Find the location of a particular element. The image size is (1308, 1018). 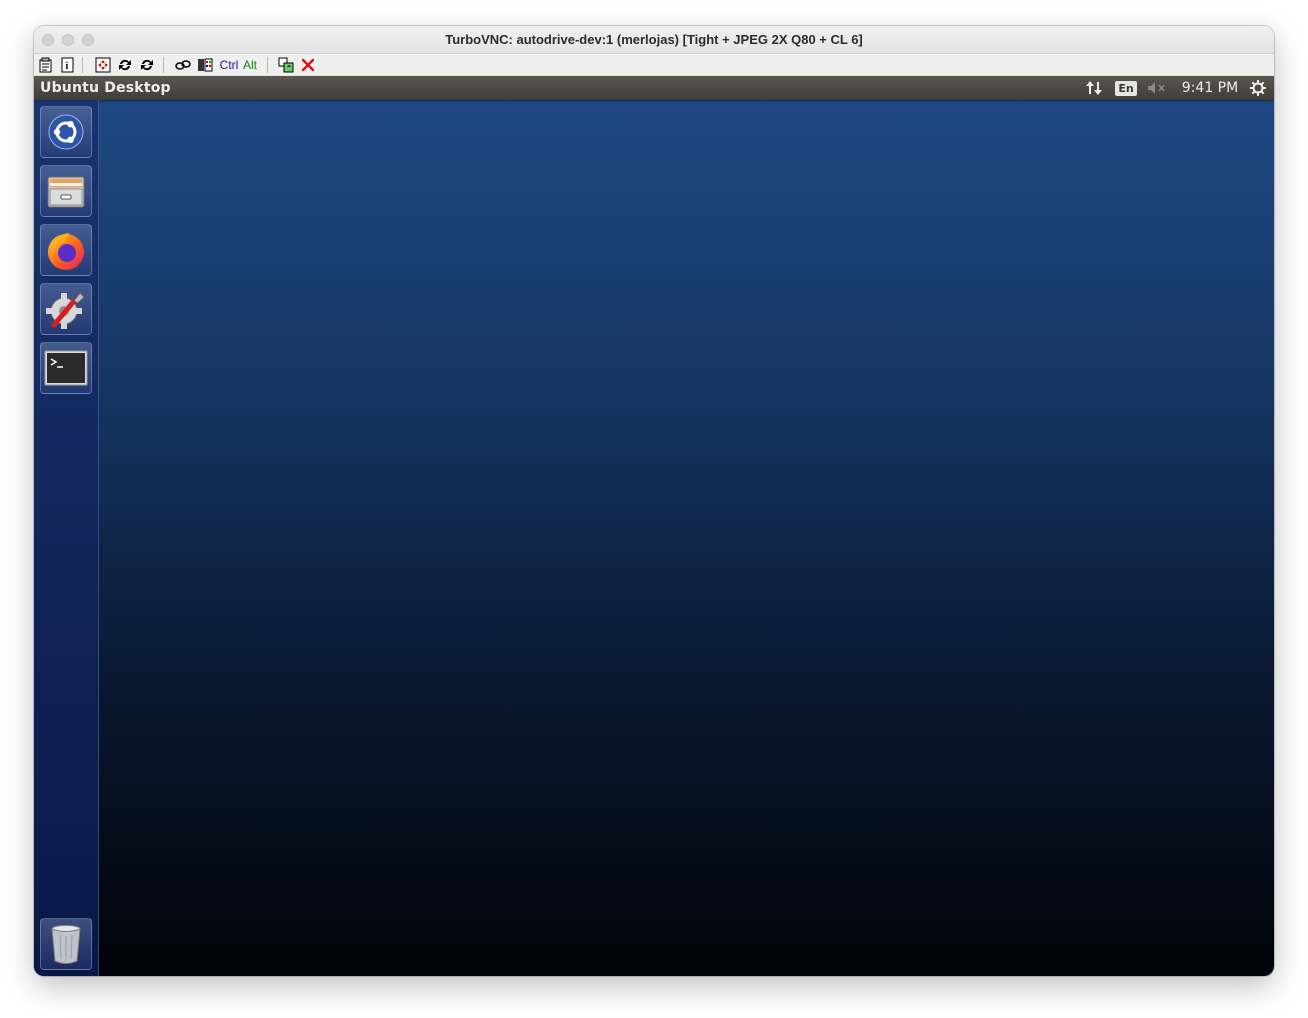

trash-icon is located at coordinates (66, 944).